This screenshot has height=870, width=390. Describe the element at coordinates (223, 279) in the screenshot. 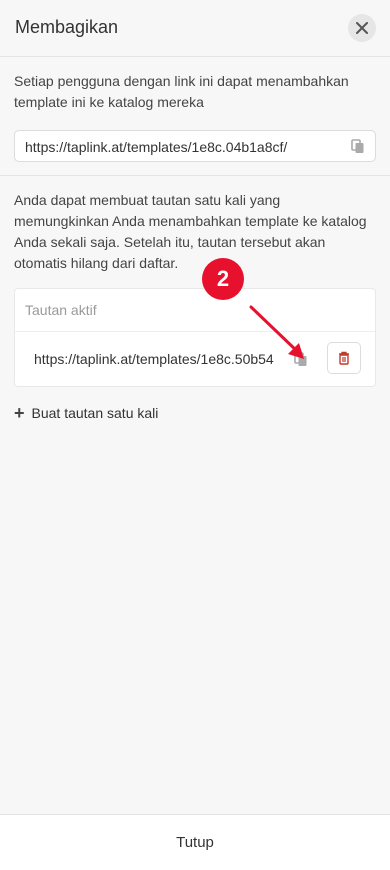

I see `step-badge: 2` at that location.